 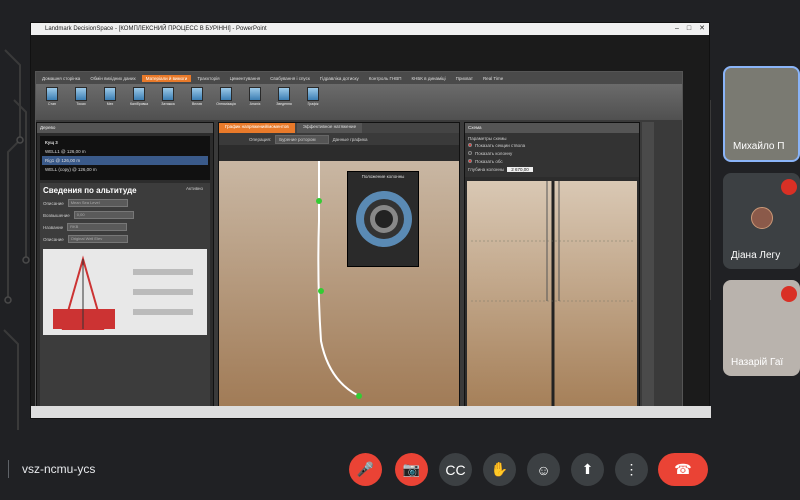 I want to click on window-statusbar, so click(x=371, y=412).